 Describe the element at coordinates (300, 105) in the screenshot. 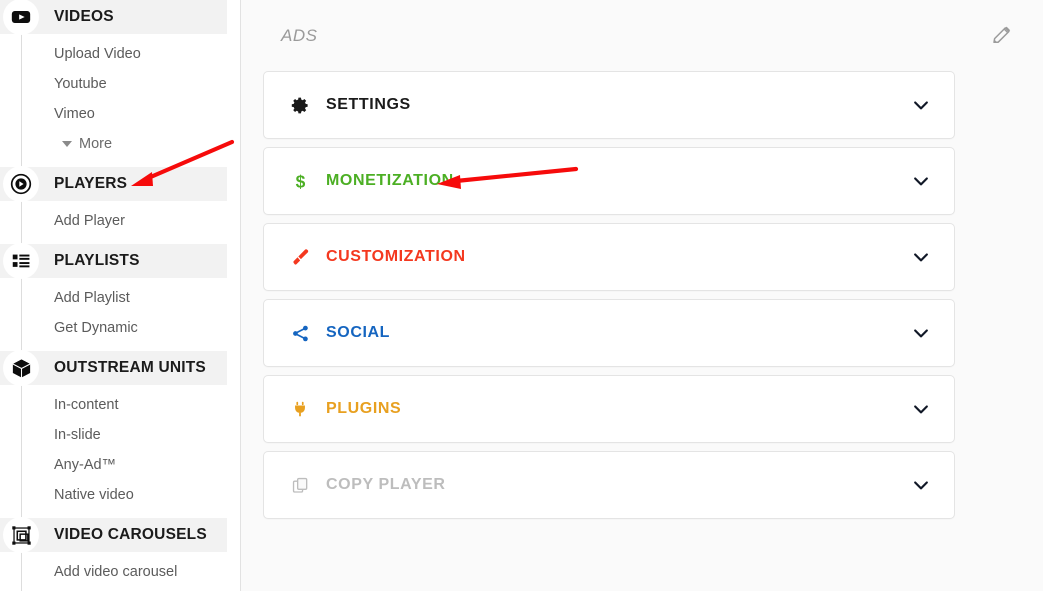

I see `gear-icon` at that location.